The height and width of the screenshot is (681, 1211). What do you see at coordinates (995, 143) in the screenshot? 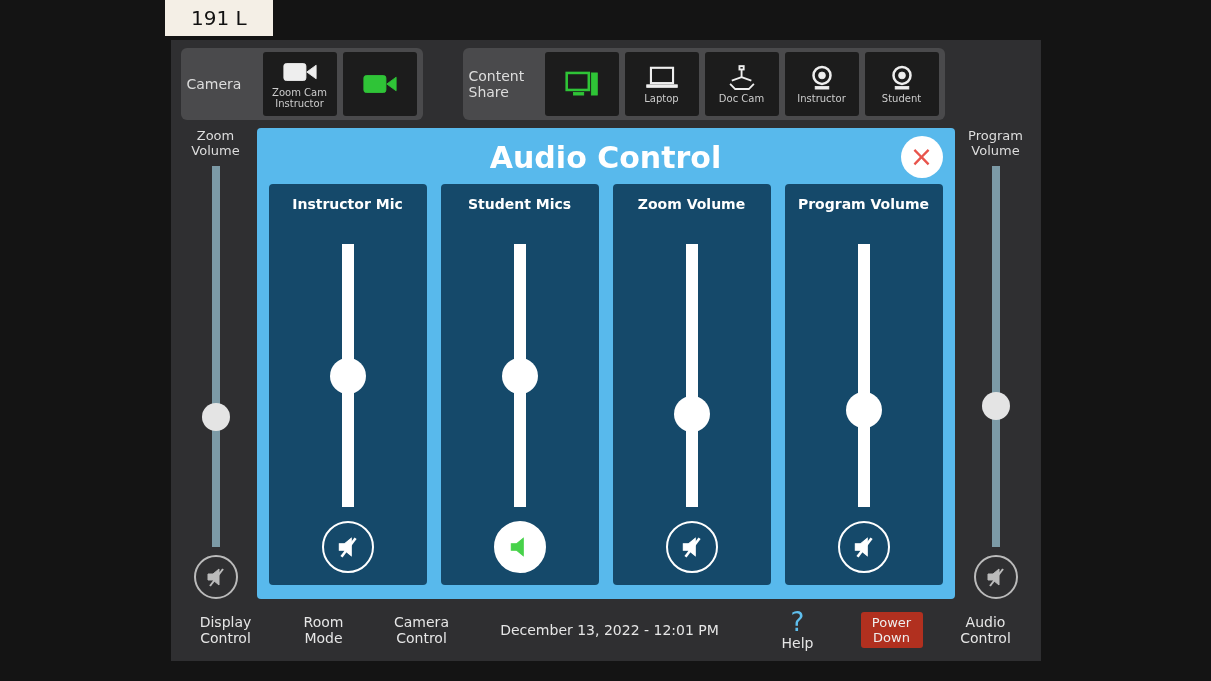
I see `volume-label: Program Volume` at bounding box center [995, 143].